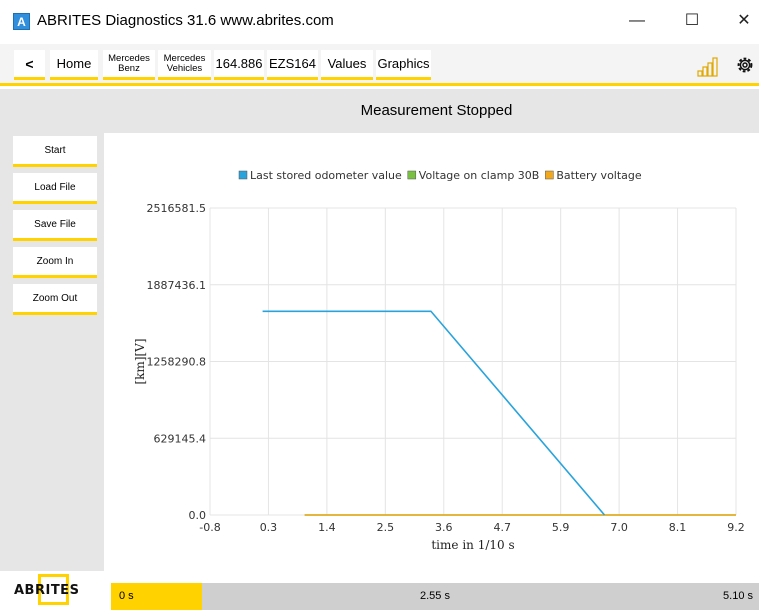  What do you see at coordinates (678, 527) in the screenshot?
I see `x-tick-label: 8.1` at bounding box center [678, 527].